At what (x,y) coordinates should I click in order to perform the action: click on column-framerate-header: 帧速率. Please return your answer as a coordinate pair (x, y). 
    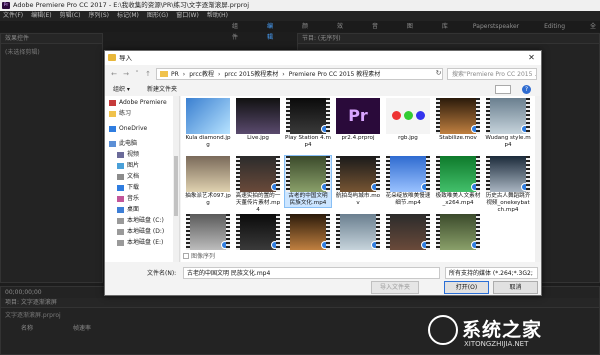
    Looking at the image, I should click on (82, 327).